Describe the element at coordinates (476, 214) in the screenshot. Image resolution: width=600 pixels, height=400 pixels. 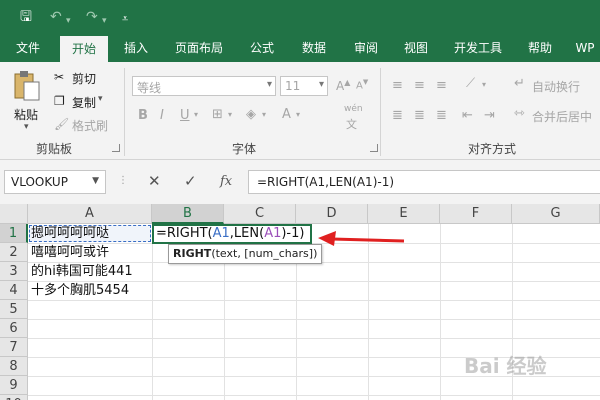
I see `column-header-f: F` at that location.